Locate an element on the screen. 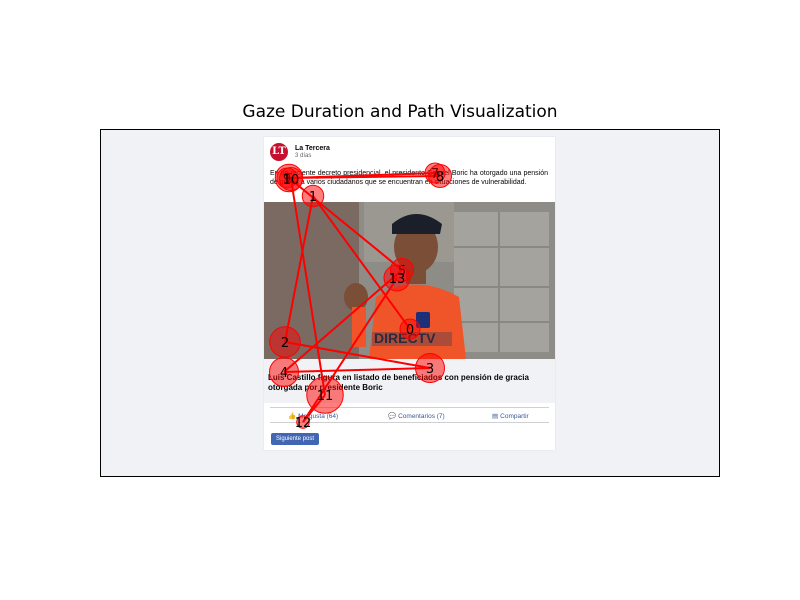 The image size is (800, 600). gaze-fixation-label: 12 is located at coordinates (303, 423).